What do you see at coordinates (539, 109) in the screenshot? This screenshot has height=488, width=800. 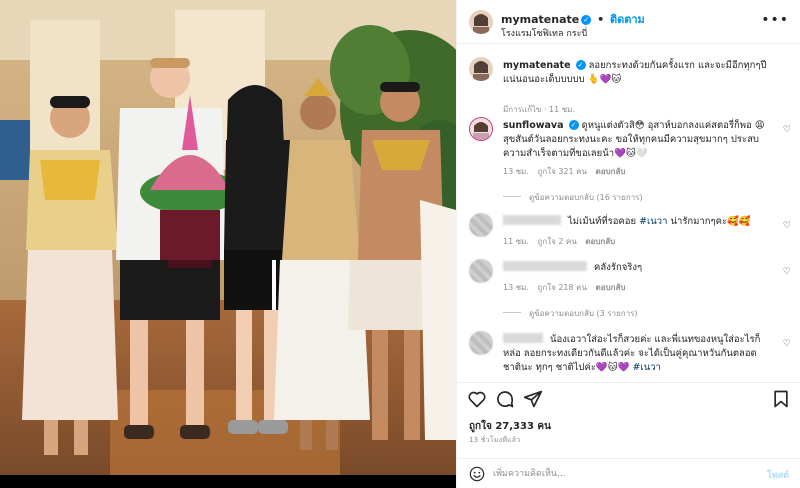 I see `caption-meta: มีการแก้ไข · 11 ชม.` at bounding box center [539, 109].